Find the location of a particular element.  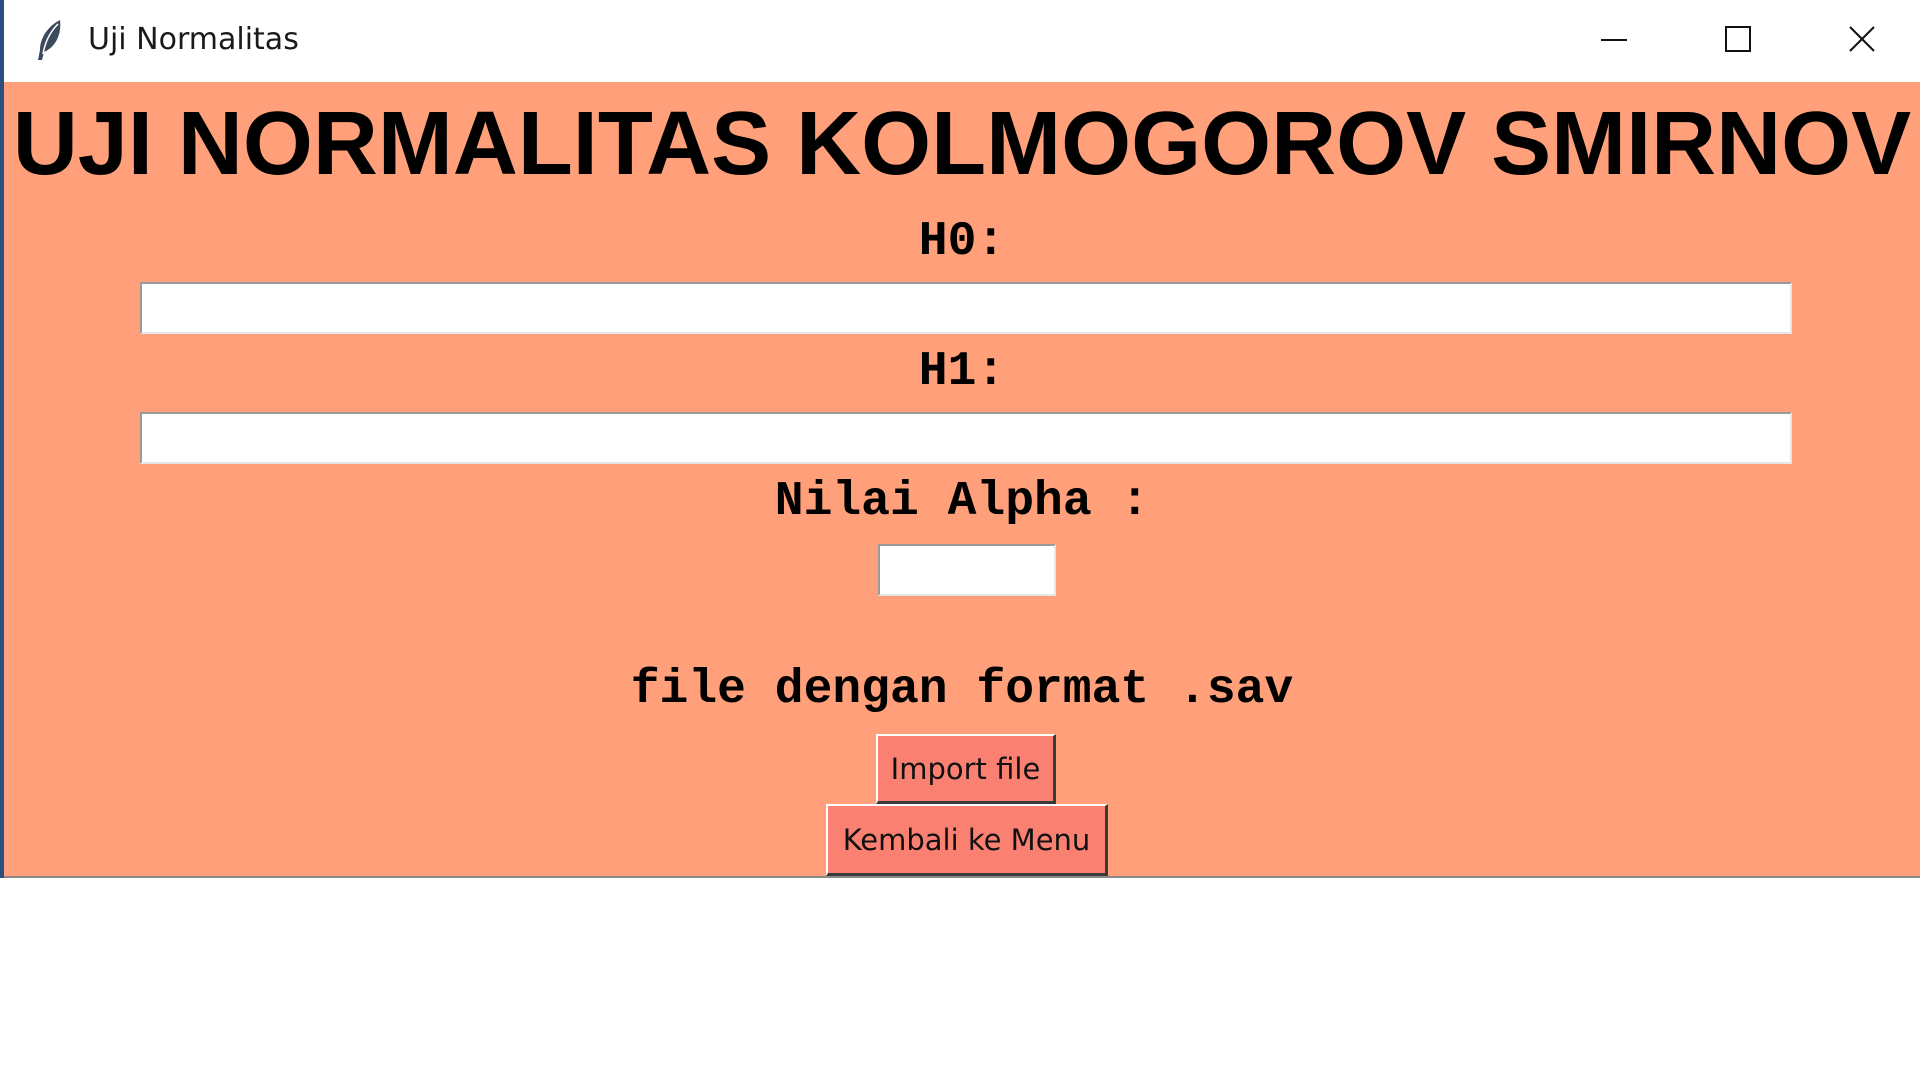

minimize-icon is located at coordinates (1614, 40).